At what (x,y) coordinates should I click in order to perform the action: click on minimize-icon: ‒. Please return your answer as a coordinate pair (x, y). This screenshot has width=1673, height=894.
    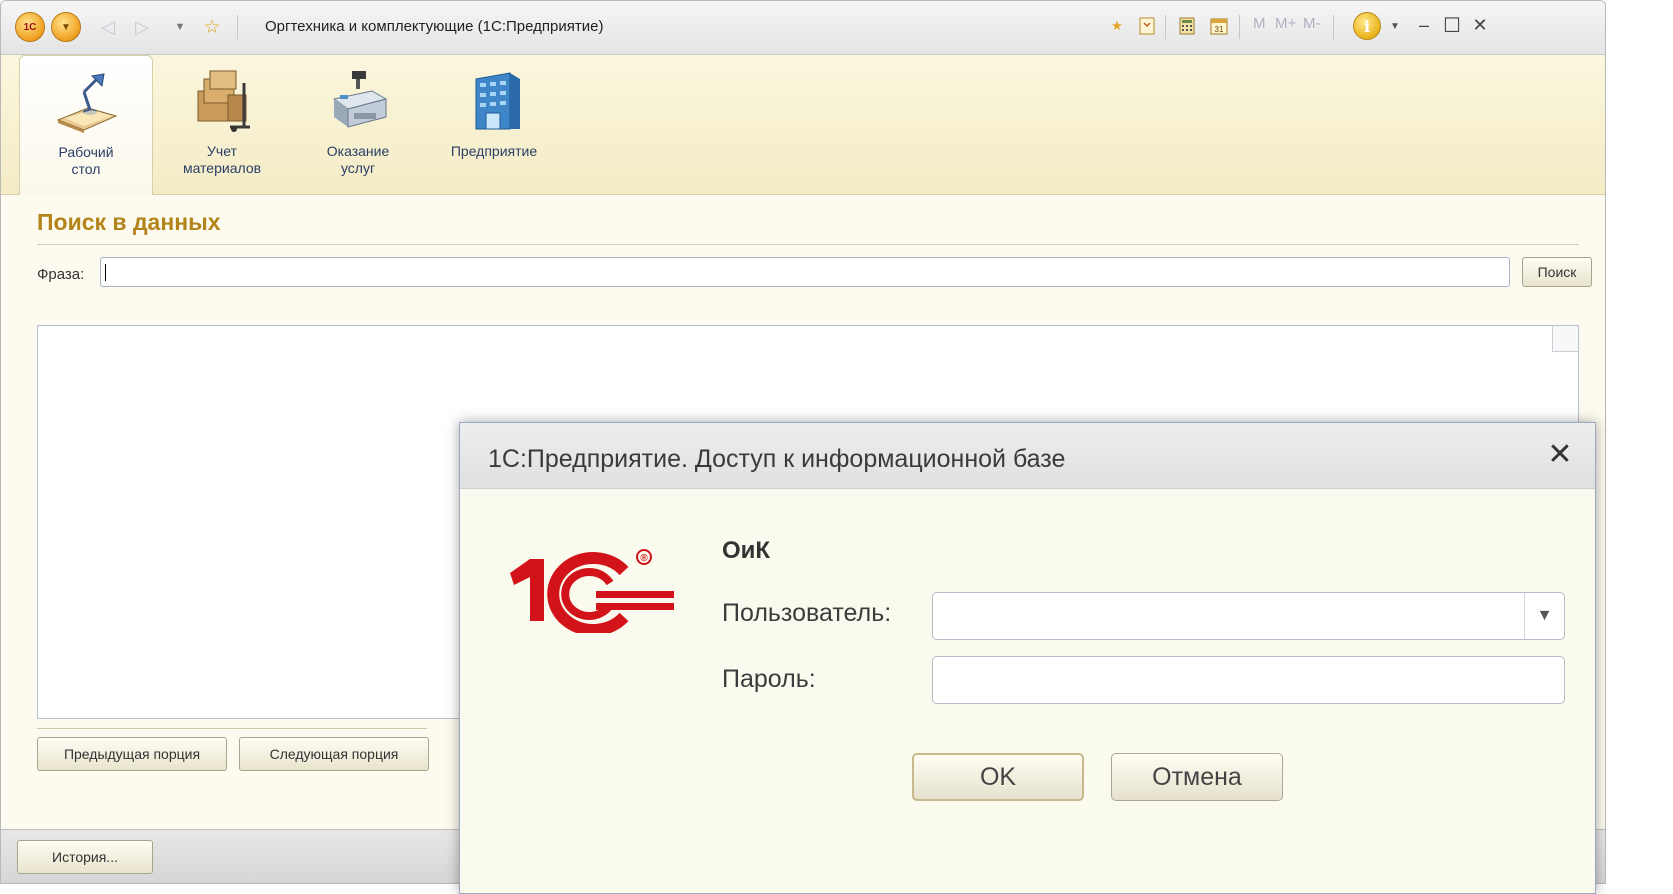
    Looking at the image, I should click on (1424, 25).